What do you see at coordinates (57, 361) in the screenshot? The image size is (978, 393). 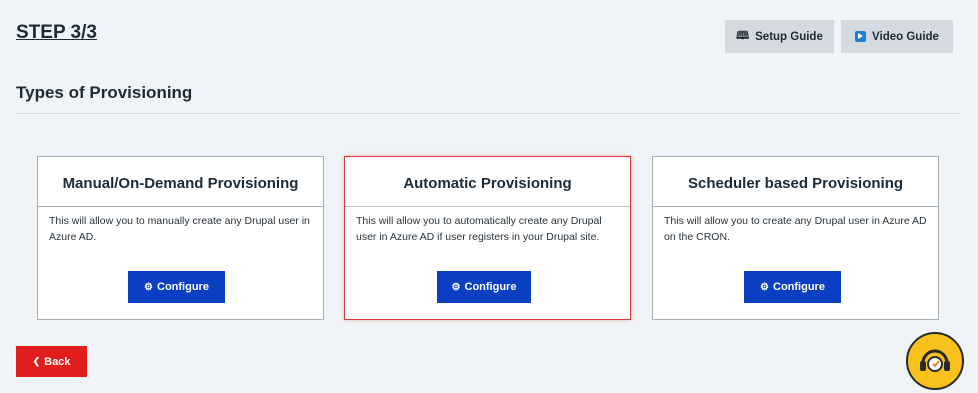 I see `back-label: Back` at bounding box center [57, 361].